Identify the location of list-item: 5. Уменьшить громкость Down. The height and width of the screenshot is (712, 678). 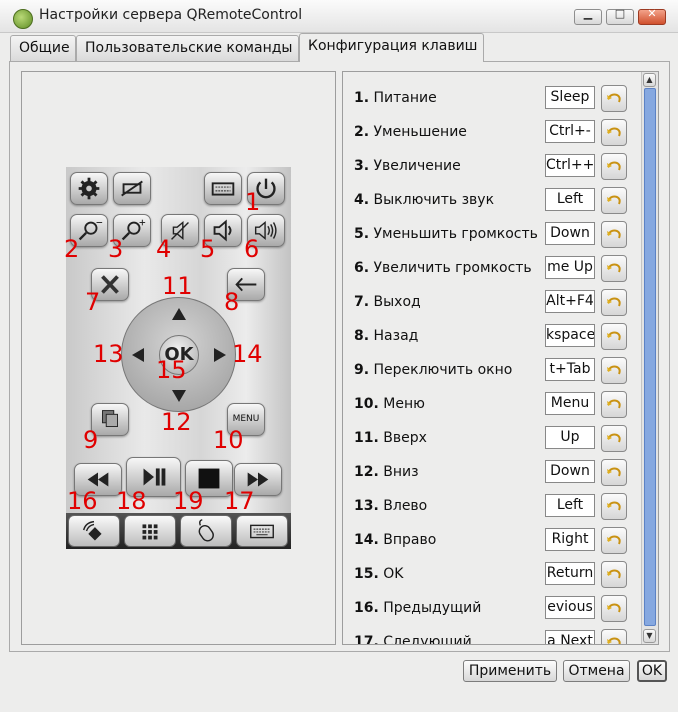
(493, 236).